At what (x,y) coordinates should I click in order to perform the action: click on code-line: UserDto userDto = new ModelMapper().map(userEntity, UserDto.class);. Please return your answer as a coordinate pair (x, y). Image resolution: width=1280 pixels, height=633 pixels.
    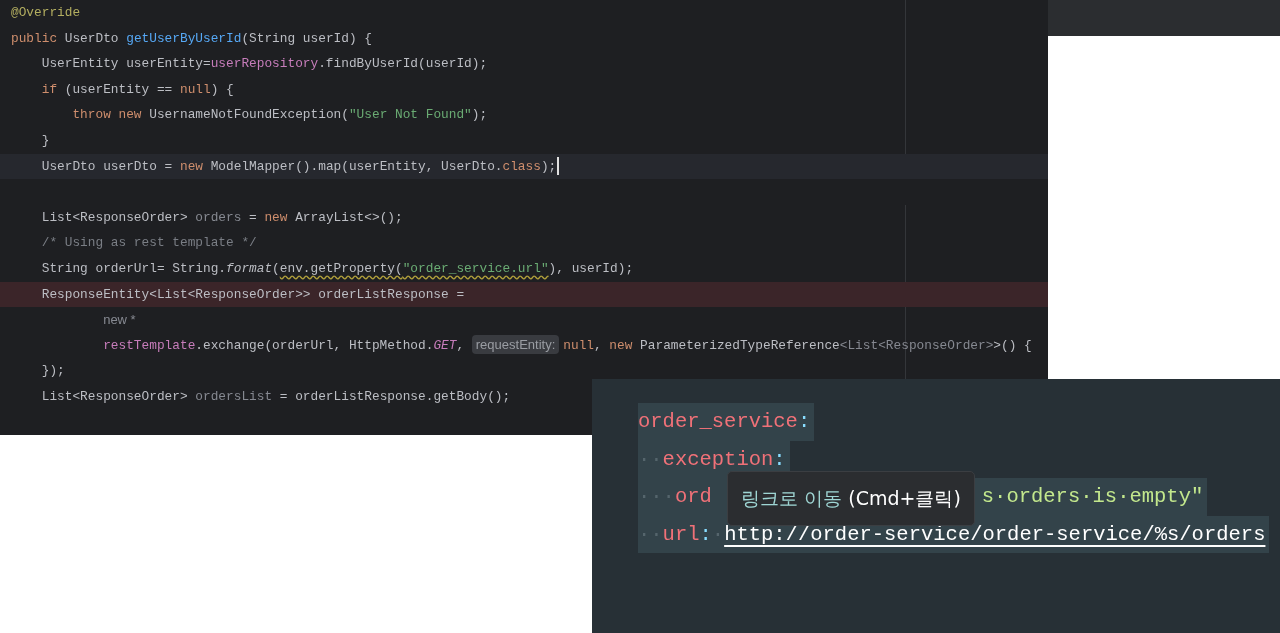
    Looking at the image, I should click on (298, 166).